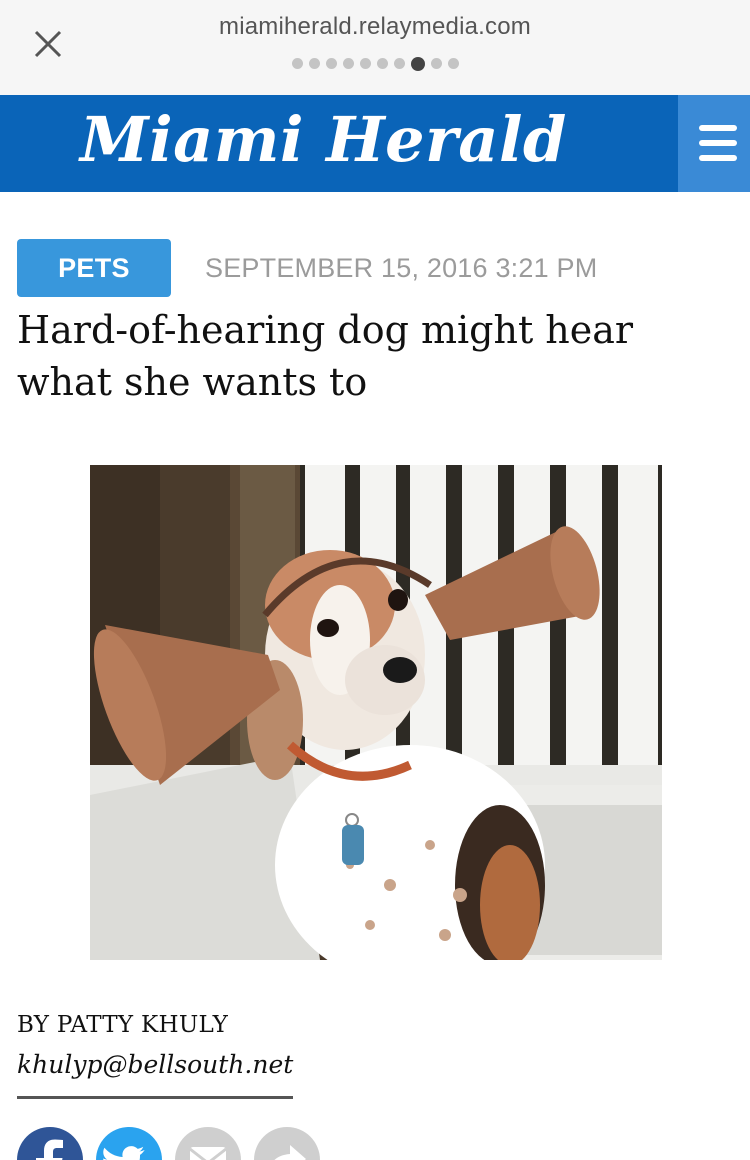 Image resolution: width=750 pixels, height=1160 pixels. What do you see at coordinates (287, 1143) in the screenshot?
I see `forward-share-button` at bounding box center [287, 1143].